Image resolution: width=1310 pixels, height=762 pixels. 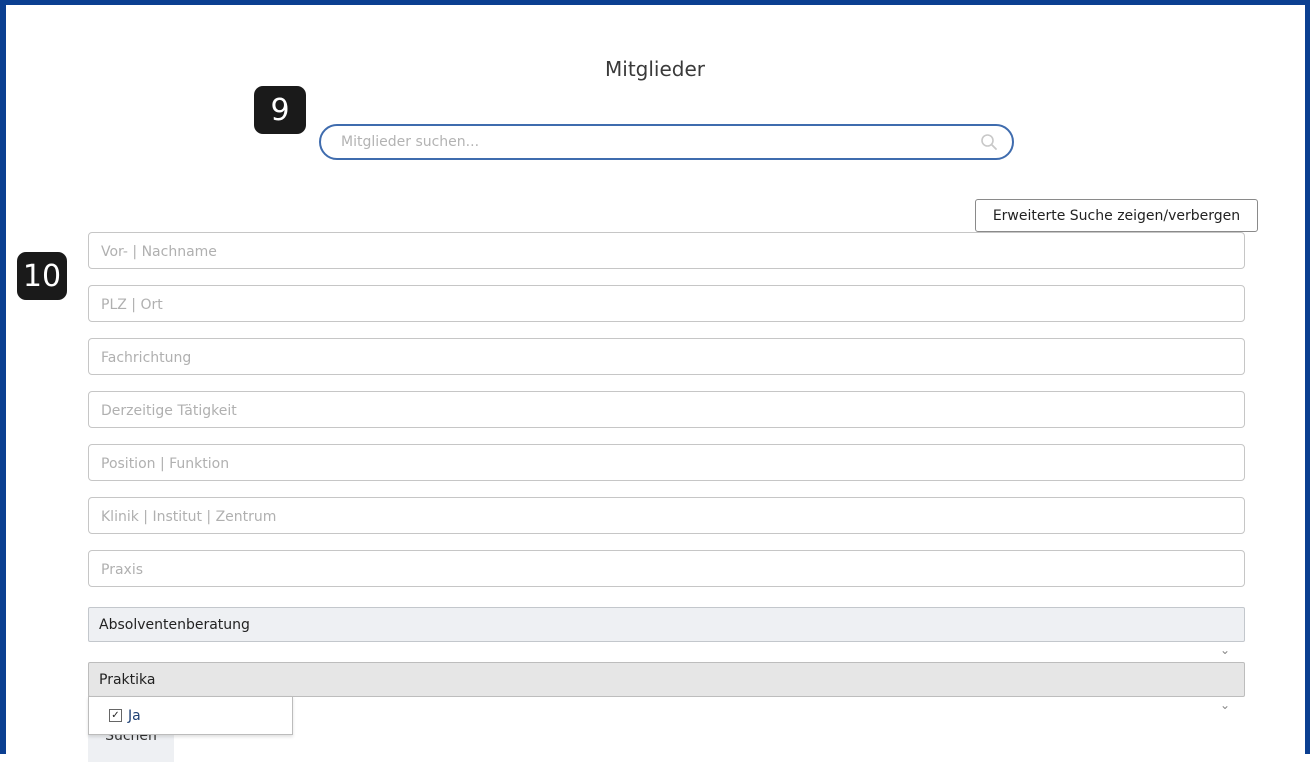 What do you see at coordinates (1116, 215) in the screenshot?
I see `advanced-search-toggle-button: Erweiterte Suche zeigen/verbergen` at bounding box center [1116, 215].